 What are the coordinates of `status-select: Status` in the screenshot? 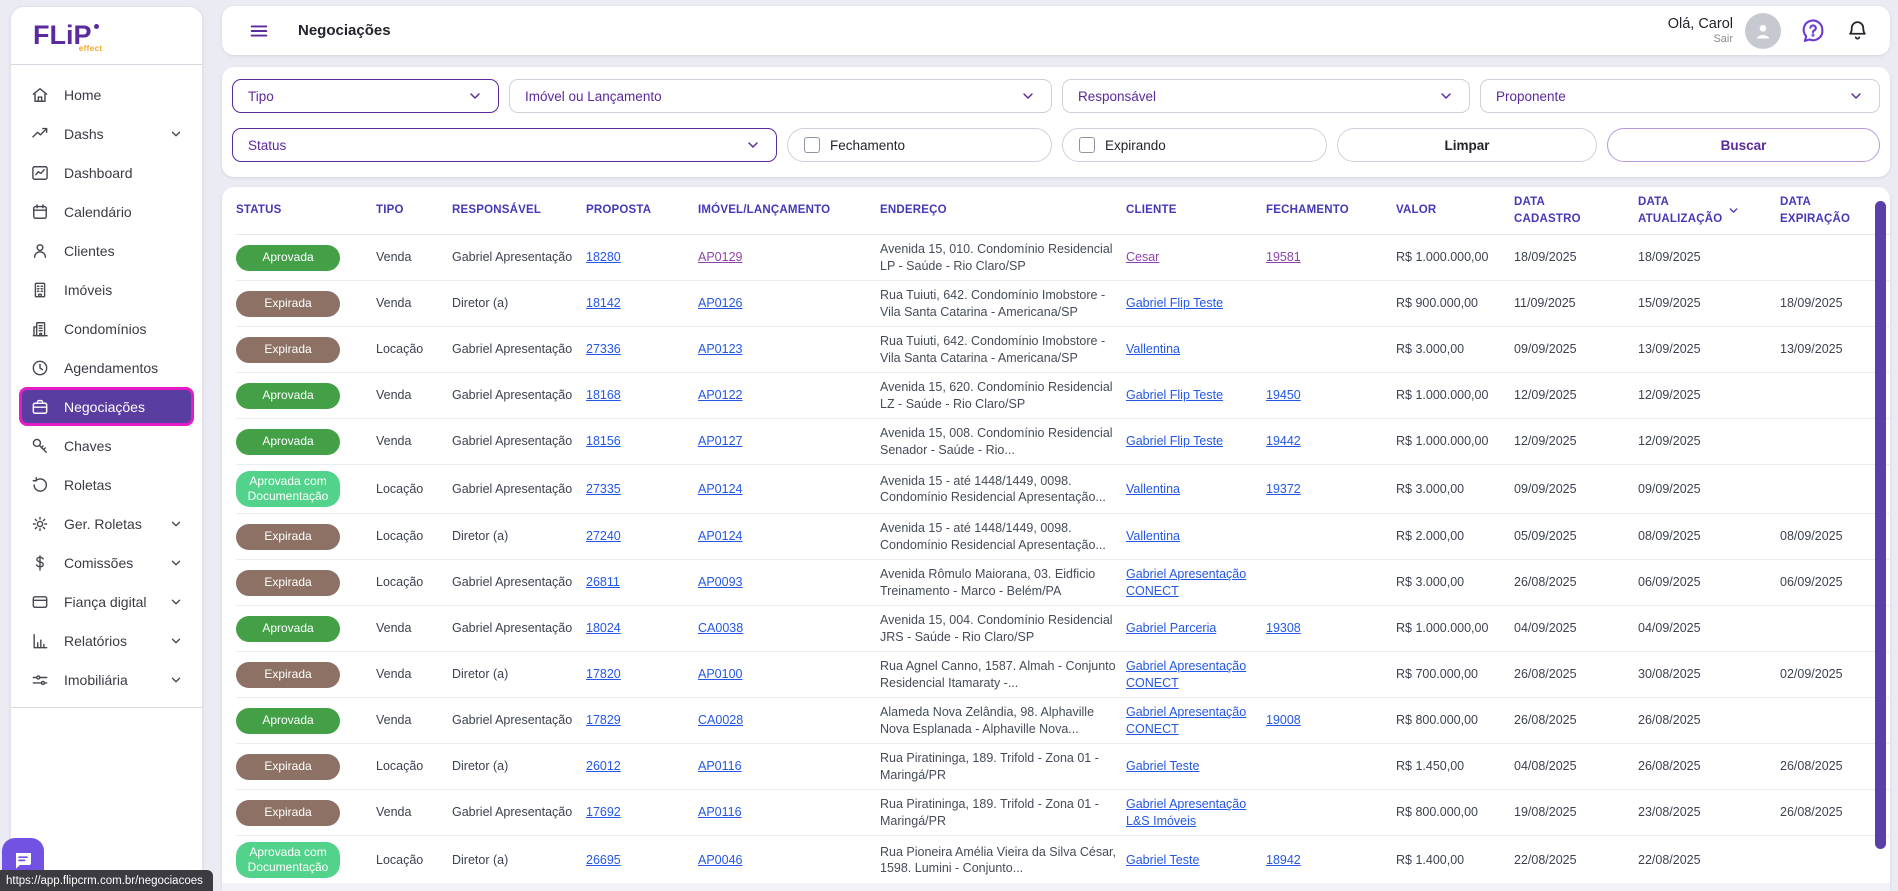 It's located at (504, 145).